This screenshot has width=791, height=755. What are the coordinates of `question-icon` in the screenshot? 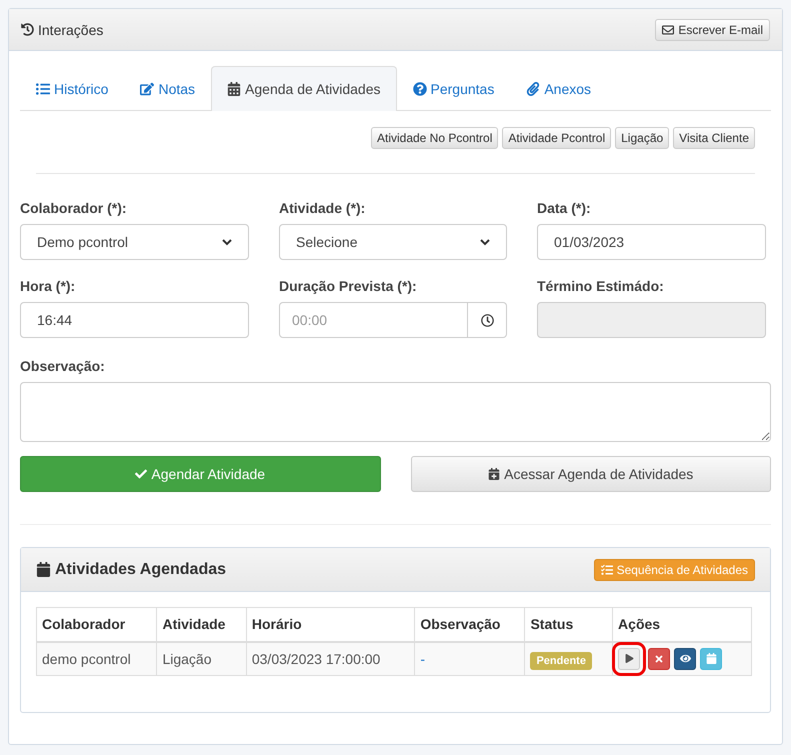 It's located at (419, 89).